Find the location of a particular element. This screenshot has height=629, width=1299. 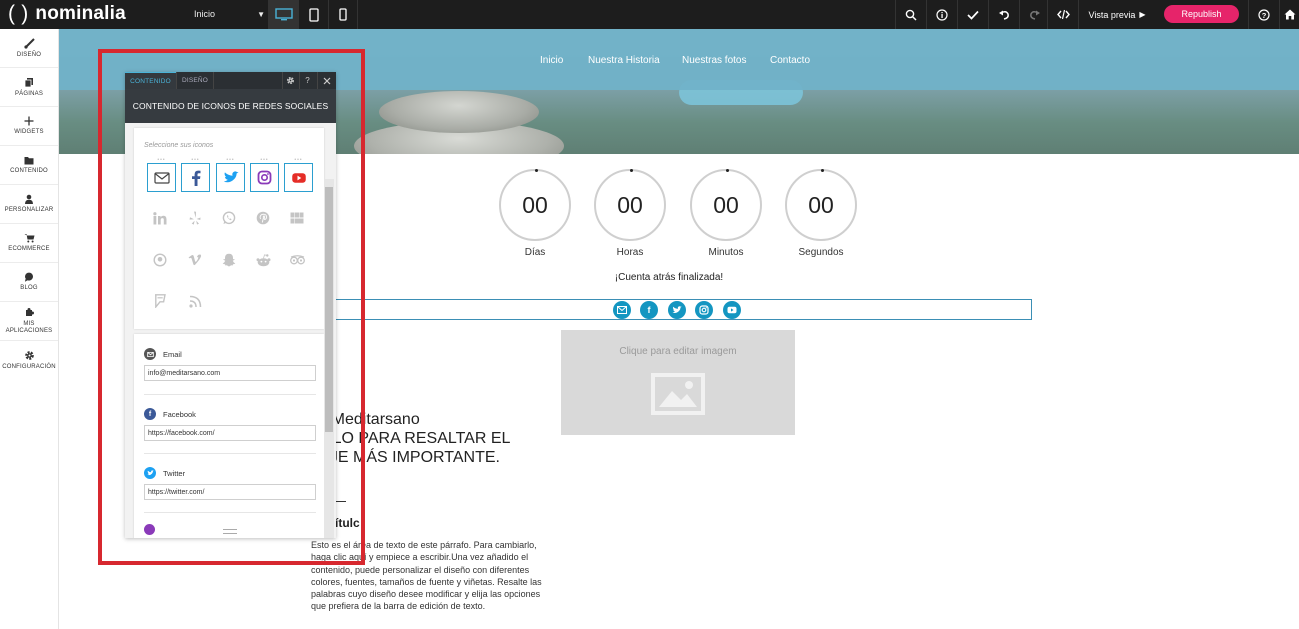

sidebar-item-configuracion: CONFIGURACIÓN is located at coordinates (29, 360).